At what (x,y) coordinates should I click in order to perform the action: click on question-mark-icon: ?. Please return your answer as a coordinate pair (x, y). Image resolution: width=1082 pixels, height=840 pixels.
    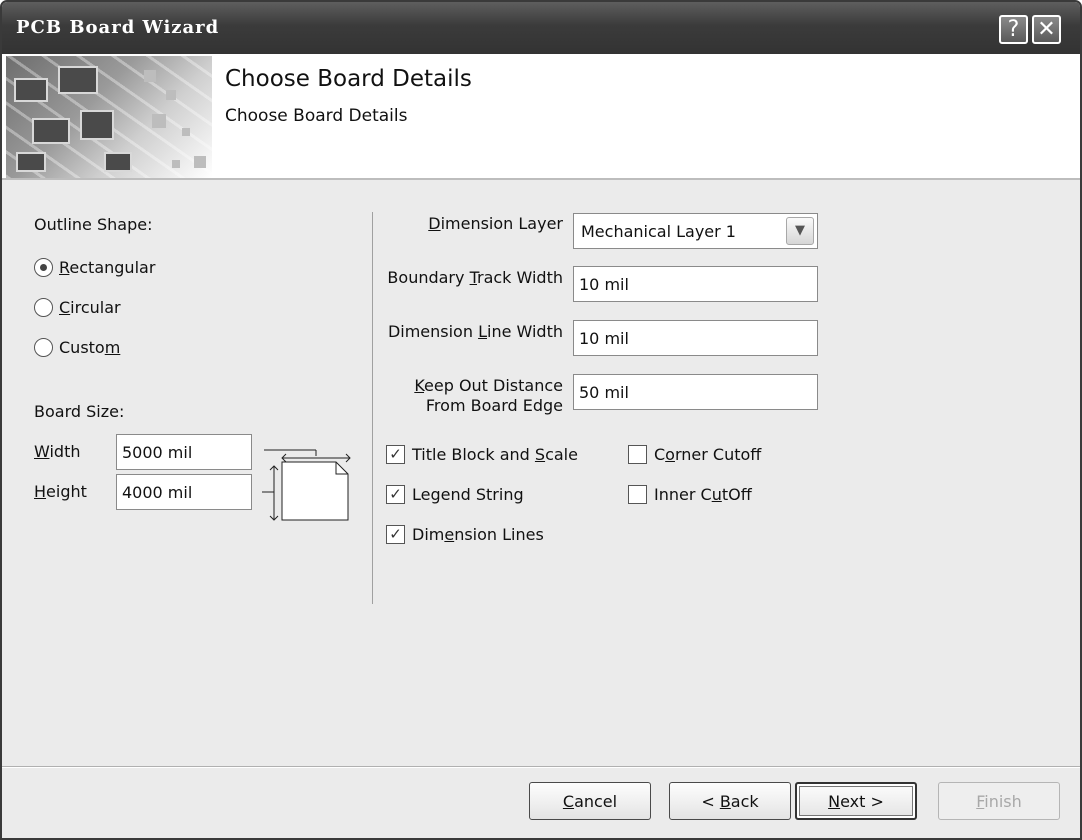
    Looking at the image, I should click on (1013, 29).